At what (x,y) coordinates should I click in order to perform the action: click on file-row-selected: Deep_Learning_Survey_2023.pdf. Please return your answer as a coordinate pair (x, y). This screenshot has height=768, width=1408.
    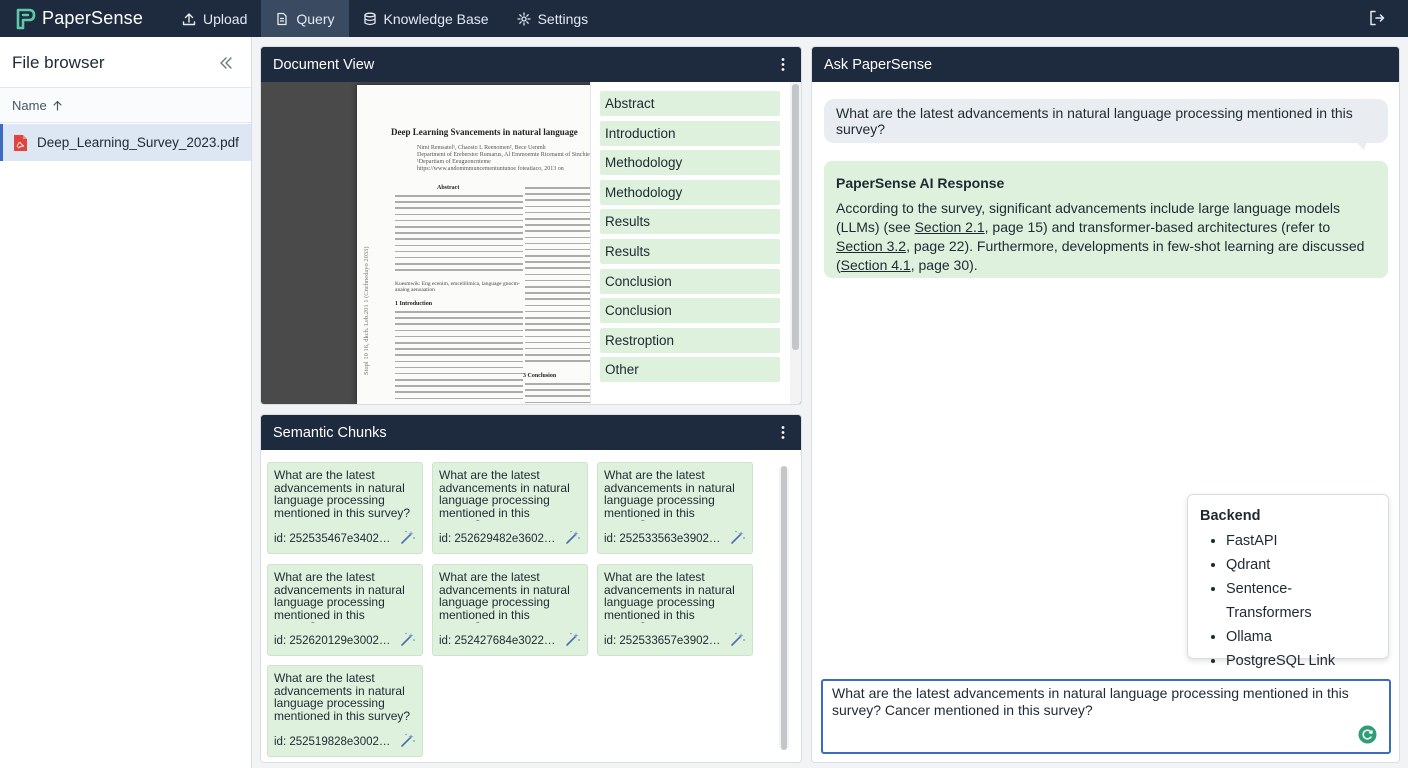
    Looking at the image, I should click on (125, 142).